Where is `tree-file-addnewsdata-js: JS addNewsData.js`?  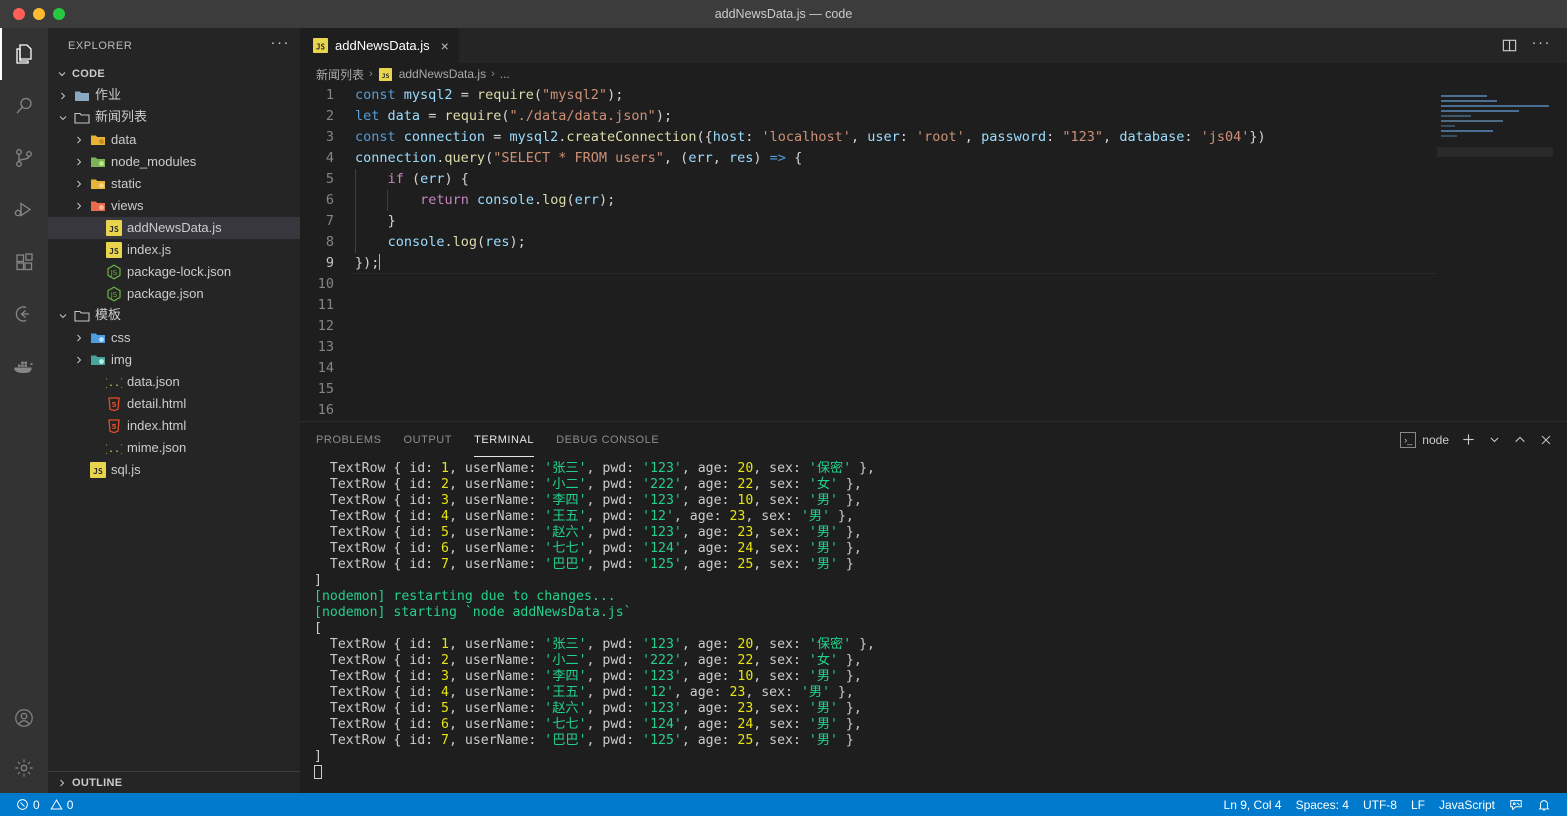
tree-file-addnewsdata-js: JS addNewsData.js is located at coordinates (174, 228).